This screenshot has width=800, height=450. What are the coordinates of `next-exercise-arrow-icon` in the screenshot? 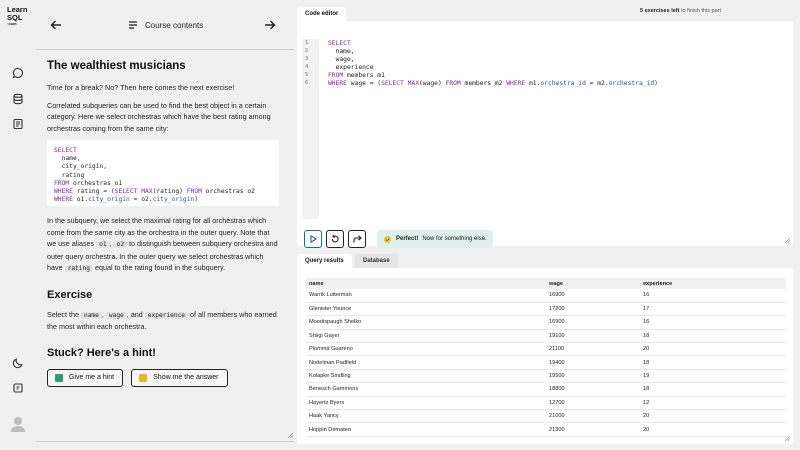 It's located at (270, 25).